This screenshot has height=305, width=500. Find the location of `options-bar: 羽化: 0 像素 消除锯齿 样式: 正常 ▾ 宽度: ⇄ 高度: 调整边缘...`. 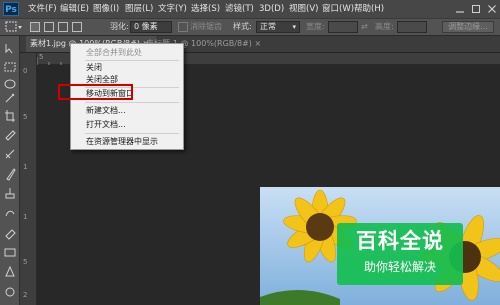

options-bar: 羽化: 0 像素 消除锯齿 样式: 正常 ▾ 宽度: ⇄ 高度: 调整边缘... is located at coordinates (250, 27).